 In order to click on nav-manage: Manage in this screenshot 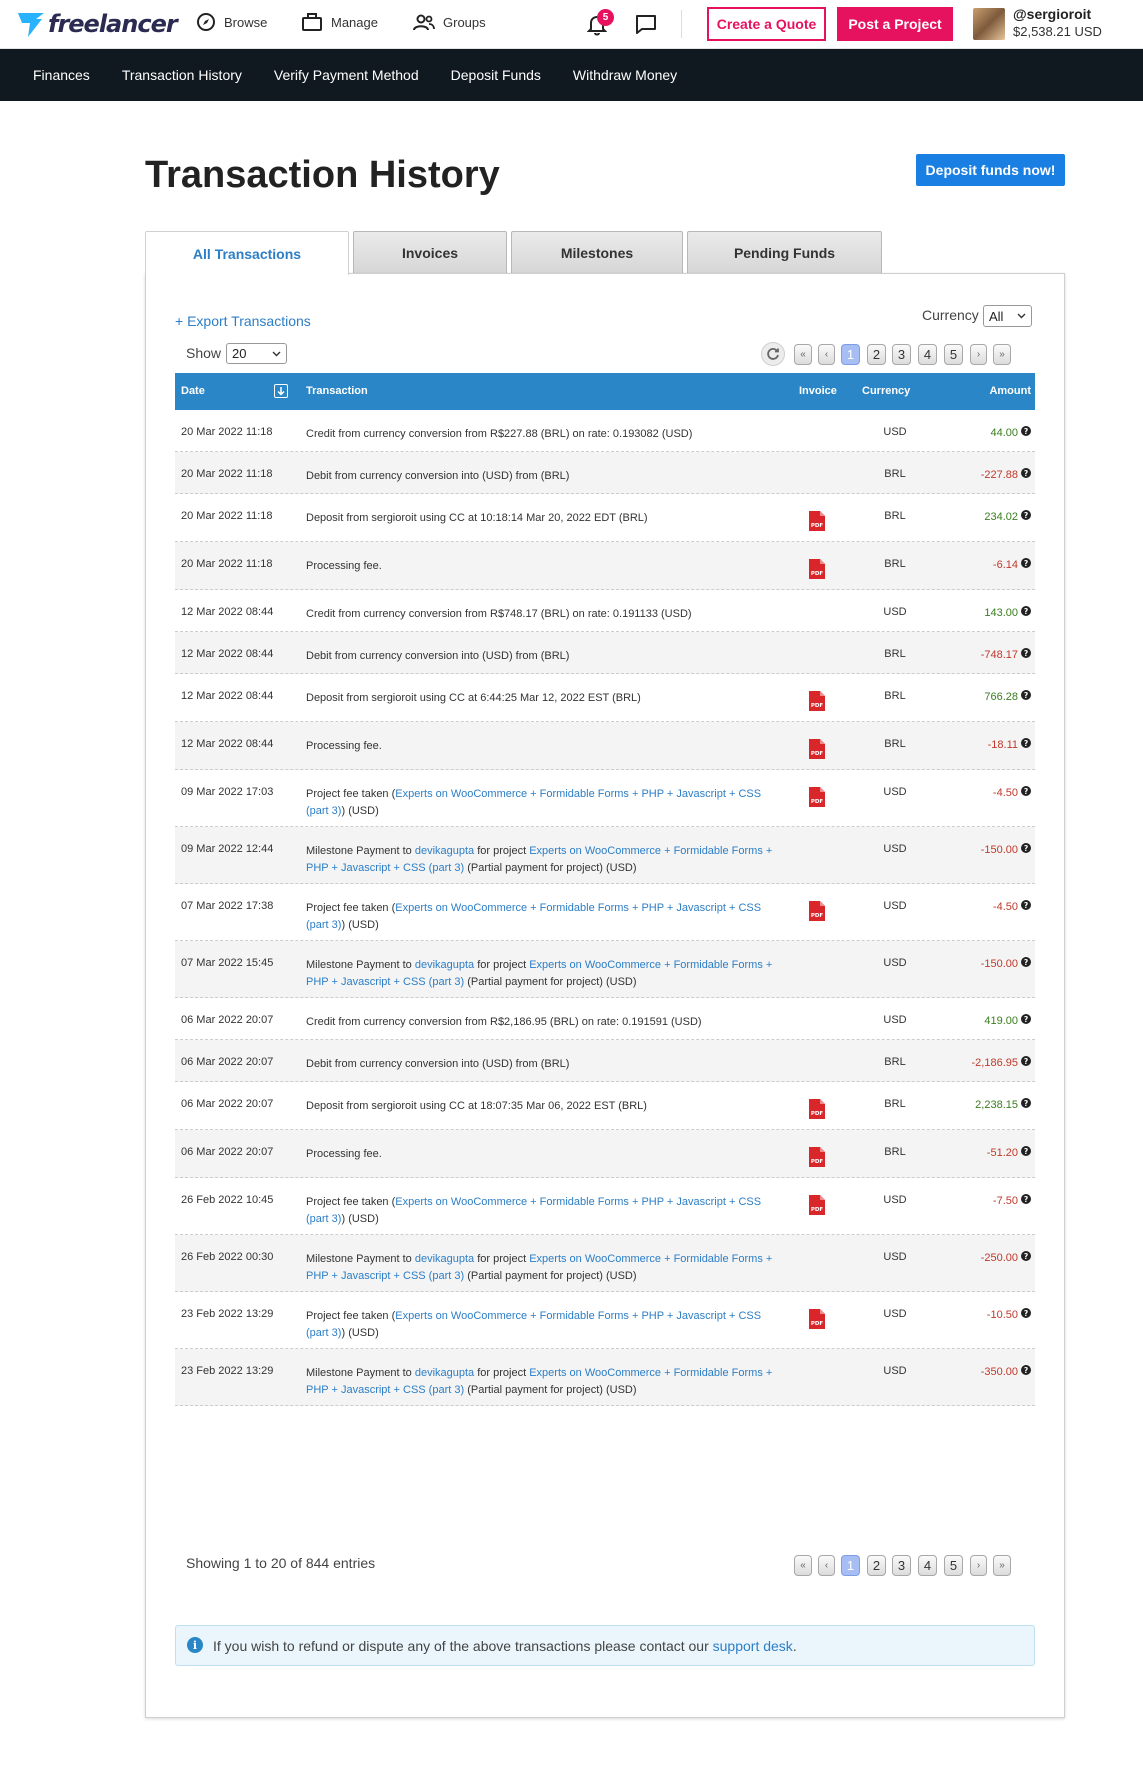, I will do `click(339, 22)`.